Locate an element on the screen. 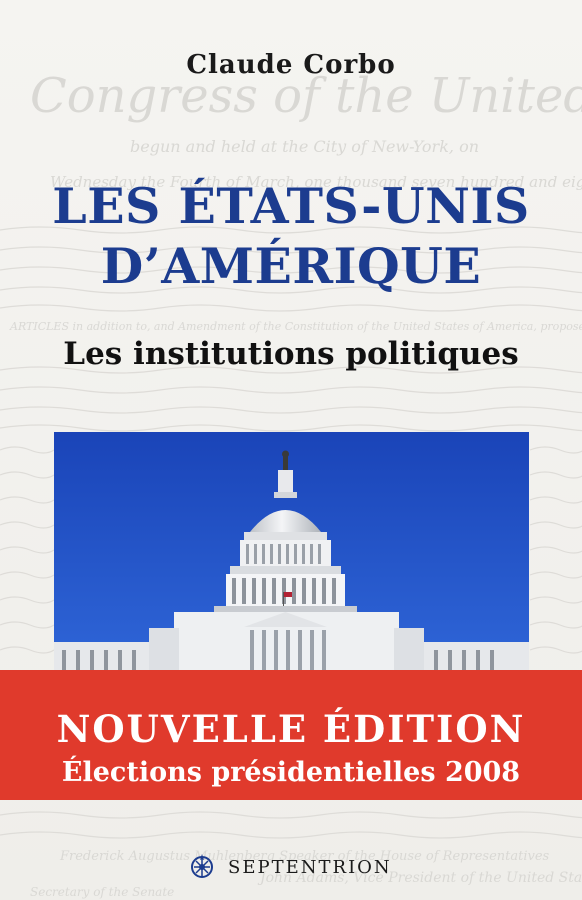  author-name: Claude Corbo is located at coordinates (291, 65).